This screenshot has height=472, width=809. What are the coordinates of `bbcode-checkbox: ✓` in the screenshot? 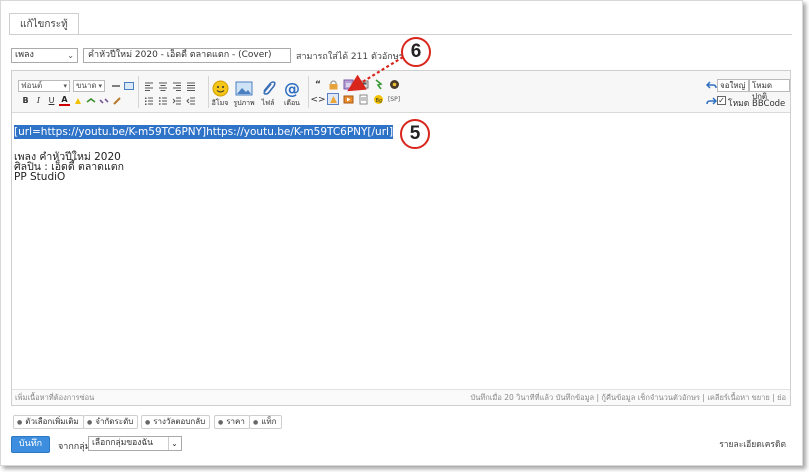 It's located at (721, 100).